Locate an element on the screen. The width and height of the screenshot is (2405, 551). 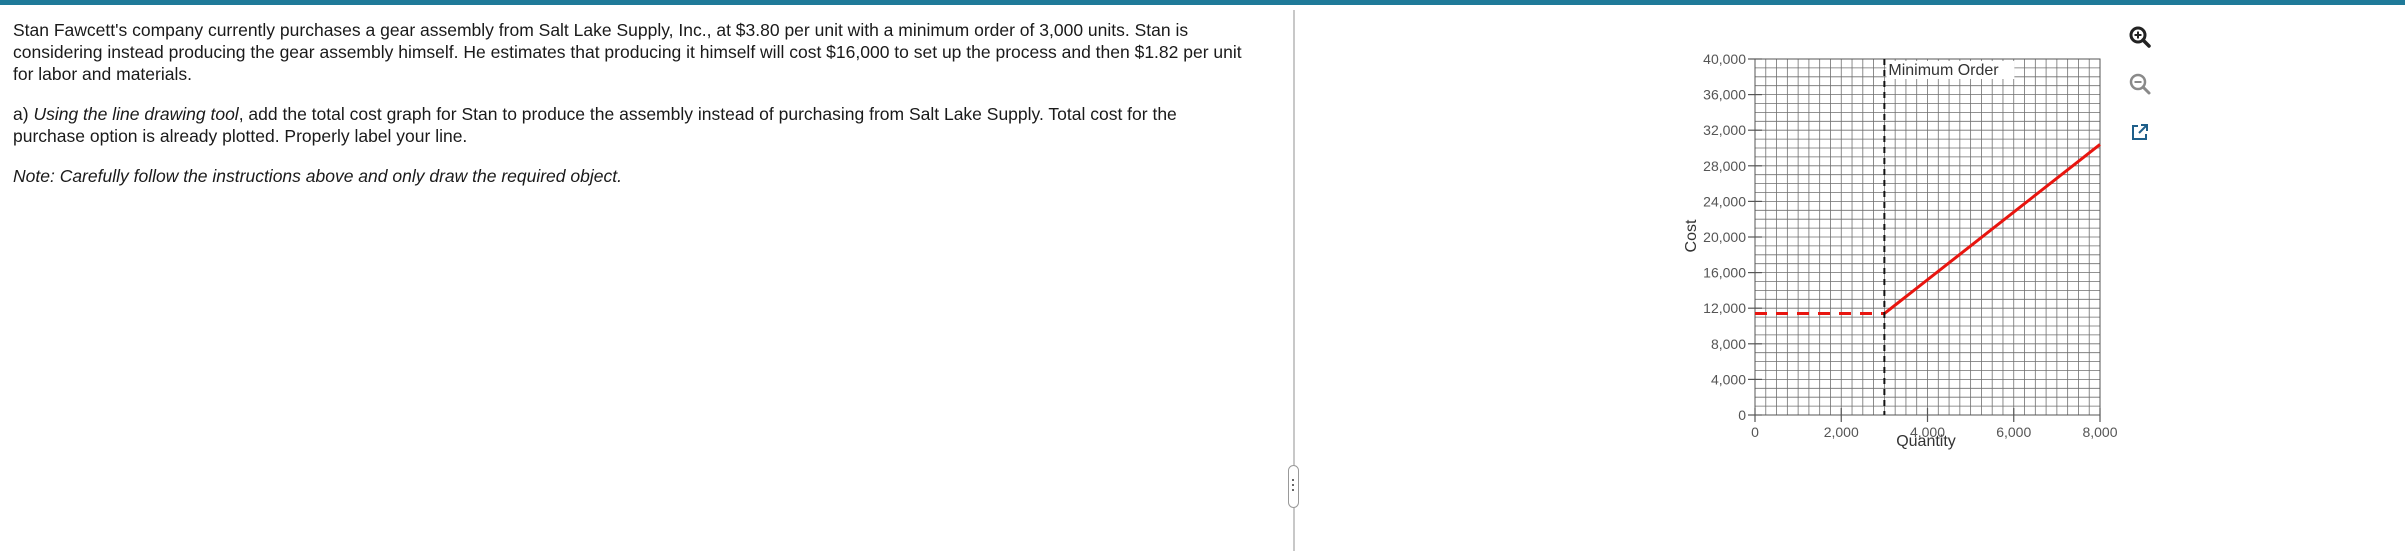
y-tick-label: 32,000 is located at coordinates (1724, 130).